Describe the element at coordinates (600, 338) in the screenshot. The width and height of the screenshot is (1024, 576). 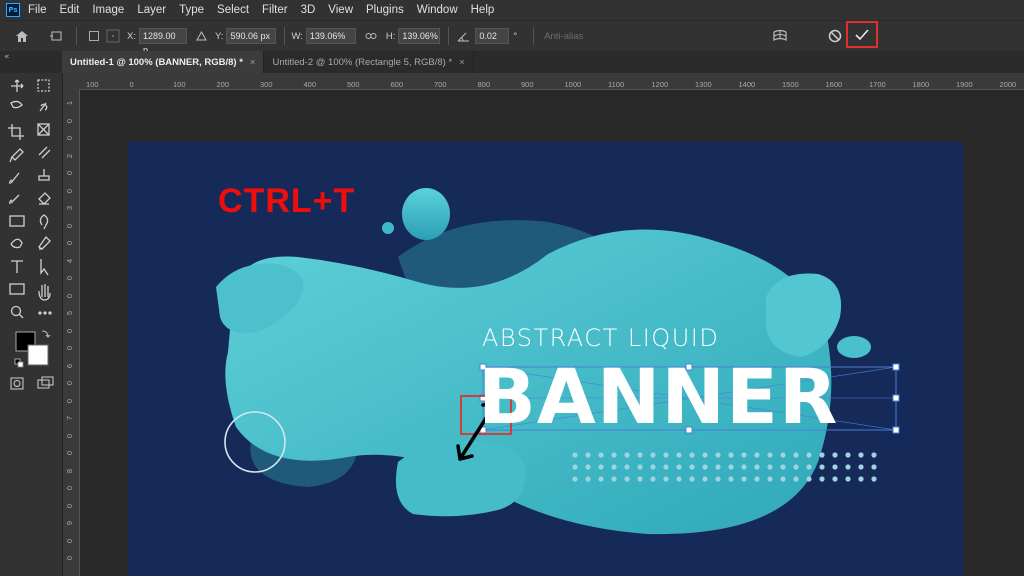
I see `subtitle-text-layer: ABSTRACT LIQUID` at that location.